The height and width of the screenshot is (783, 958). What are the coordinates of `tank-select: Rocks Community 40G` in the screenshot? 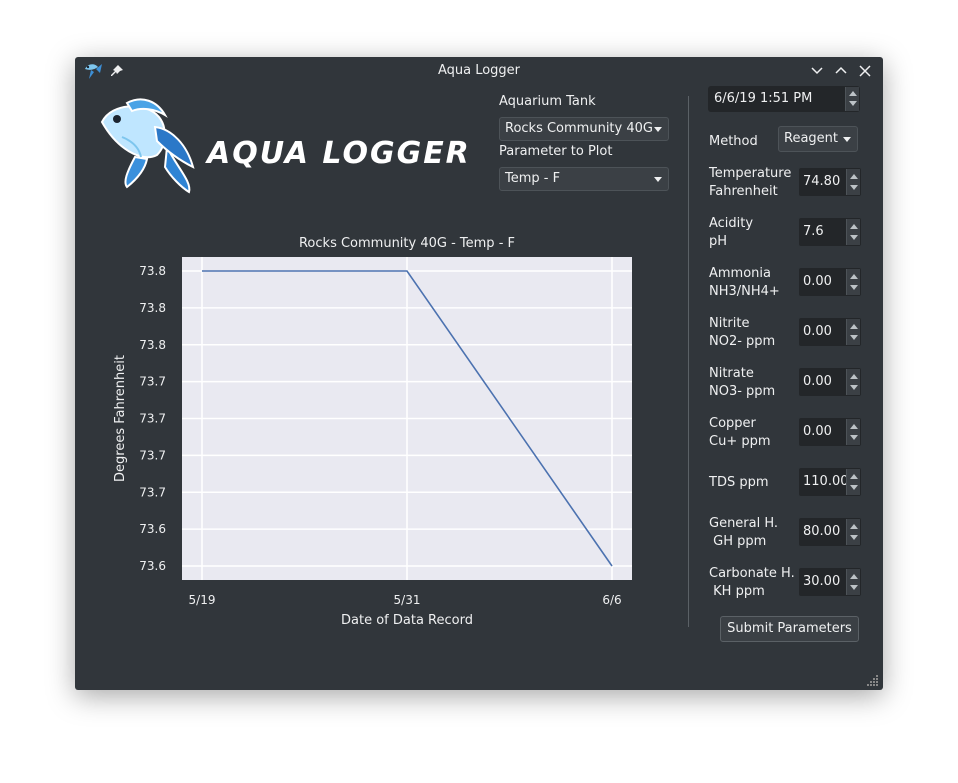 It's located at (584, 129).